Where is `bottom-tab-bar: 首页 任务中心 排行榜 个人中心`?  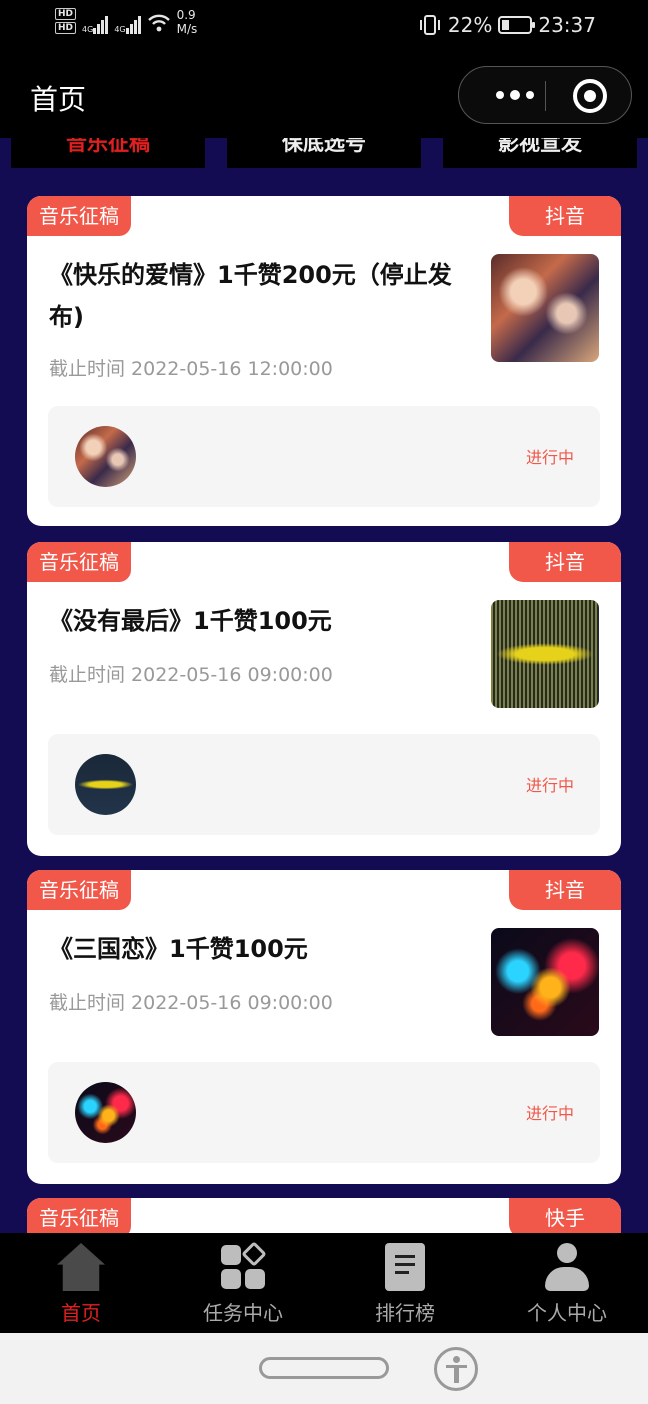
bottom-tab-bar: 首页 任务中心 排行榜 个人中心 is located at coordinates (324, 1283).